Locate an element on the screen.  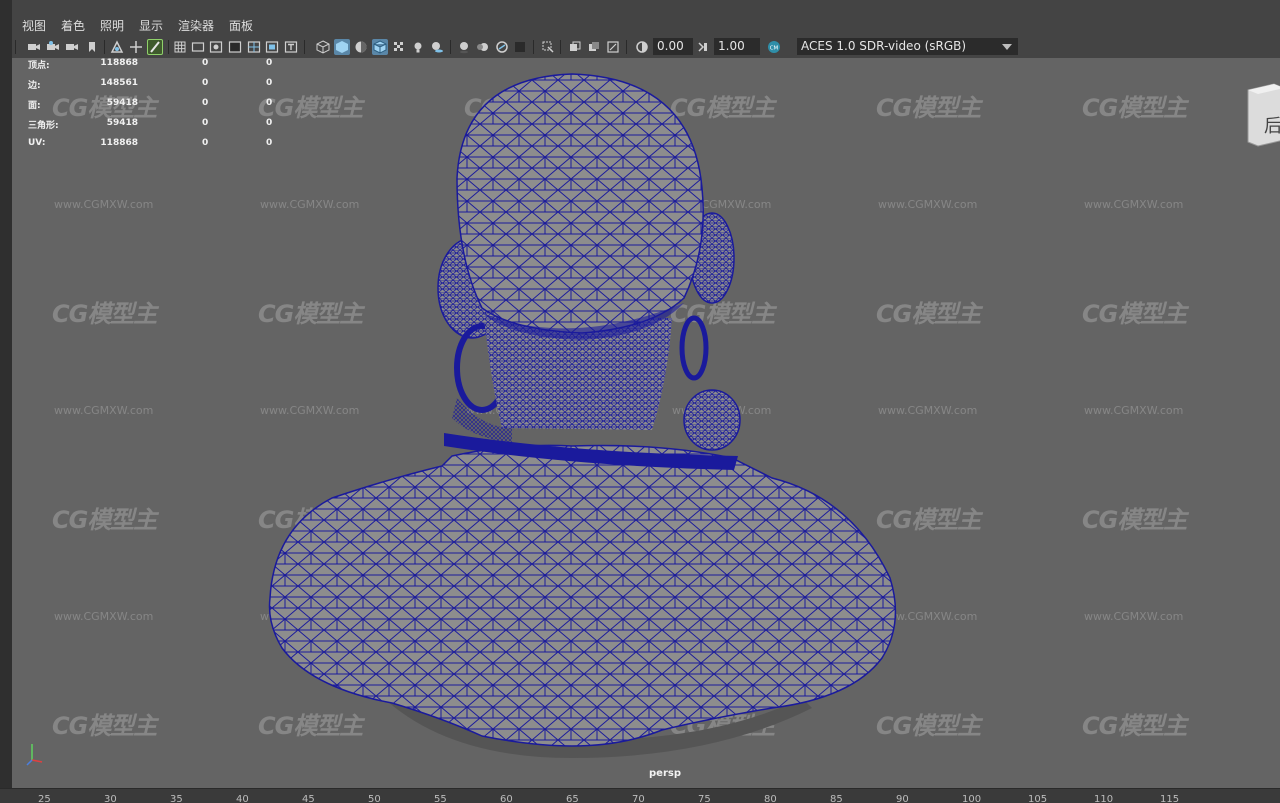
hud-row: 顶点: 118868 0 0 is located at coordinates (168, 64).